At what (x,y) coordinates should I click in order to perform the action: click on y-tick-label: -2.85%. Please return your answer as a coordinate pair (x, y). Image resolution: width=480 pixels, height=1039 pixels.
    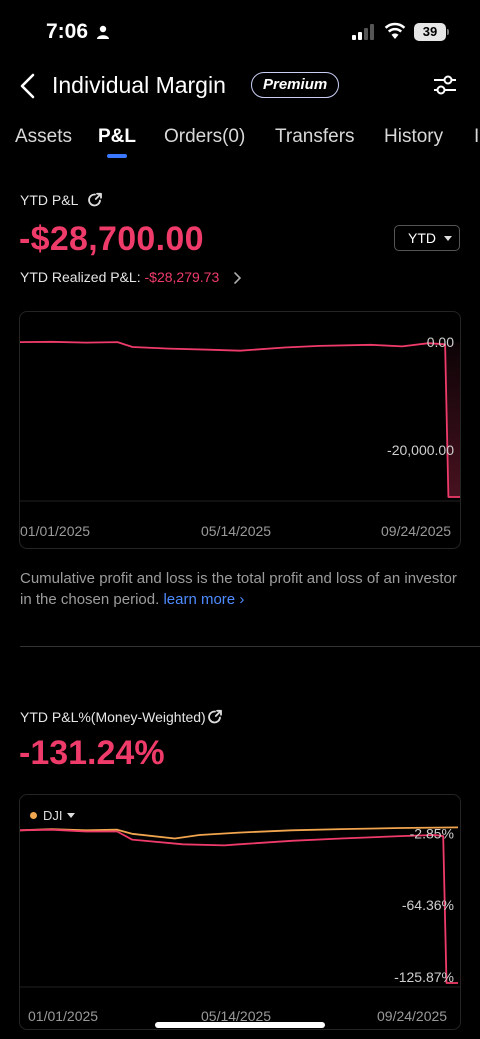
    Looking at the image, I should click on (432, 834).